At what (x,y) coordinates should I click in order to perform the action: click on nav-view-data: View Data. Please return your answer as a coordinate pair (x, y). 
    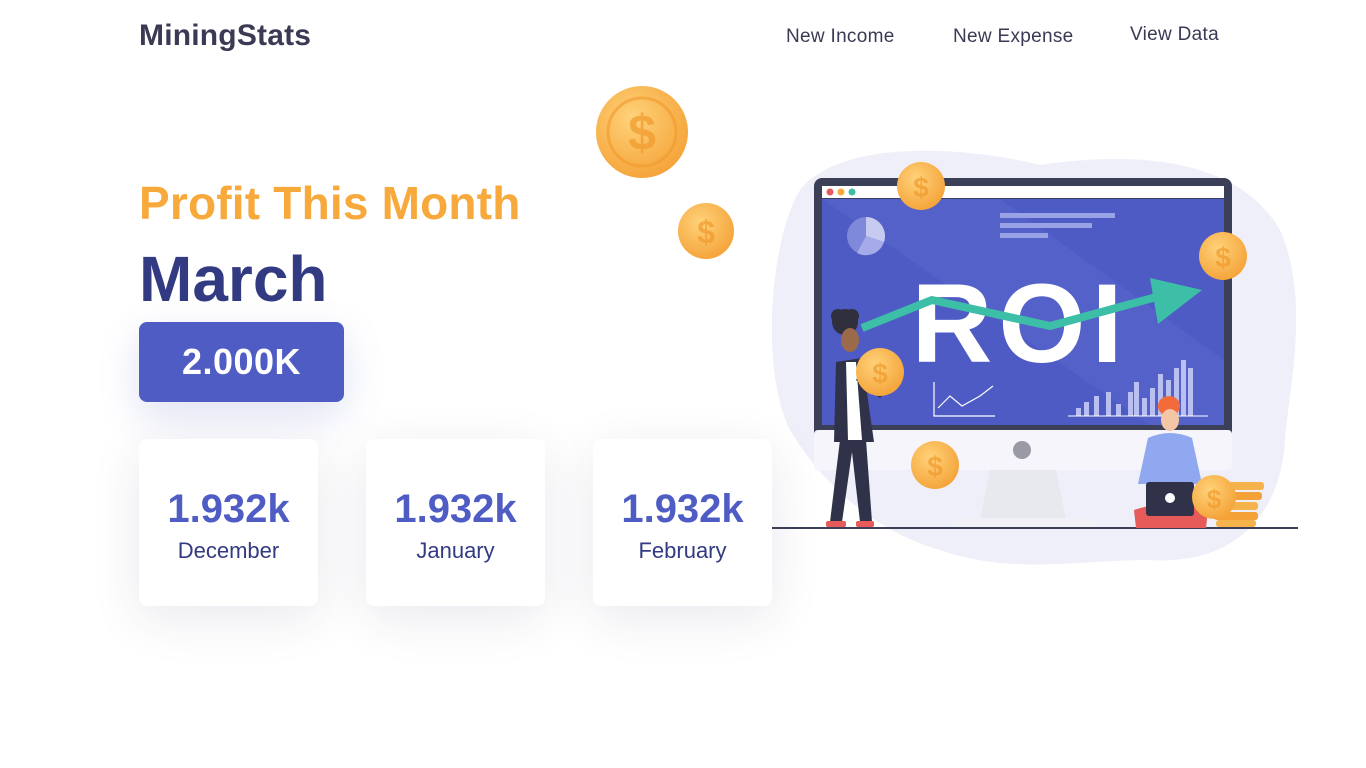
    Looking at the image, I should click on (1174, 35).